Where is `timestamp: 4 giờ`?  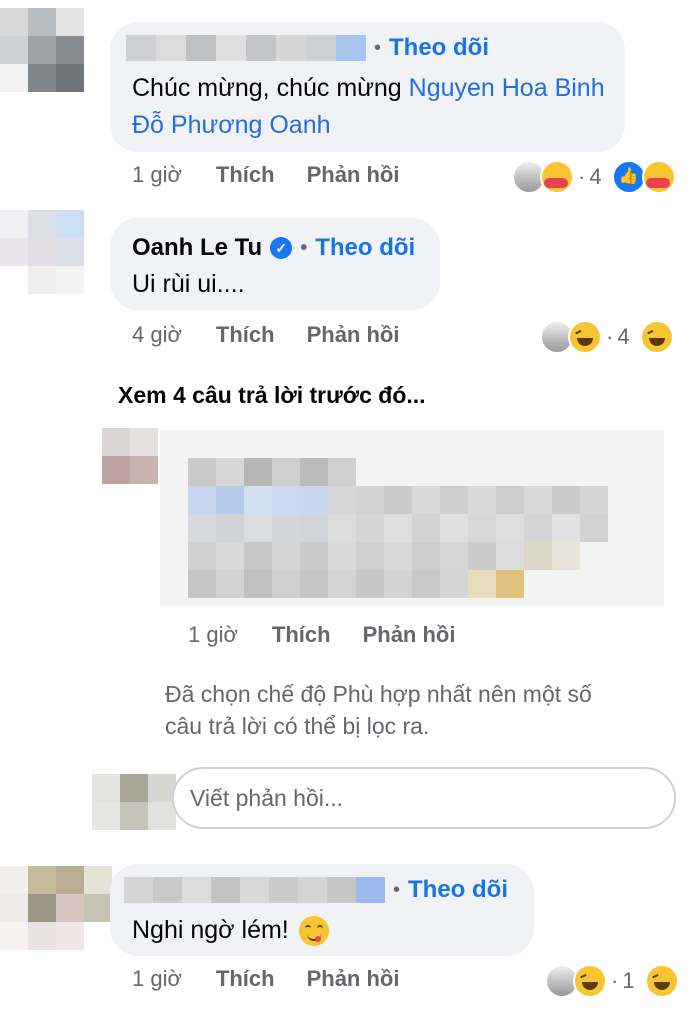
timestamp: 4 giờ is located at coordinates (157, 335).